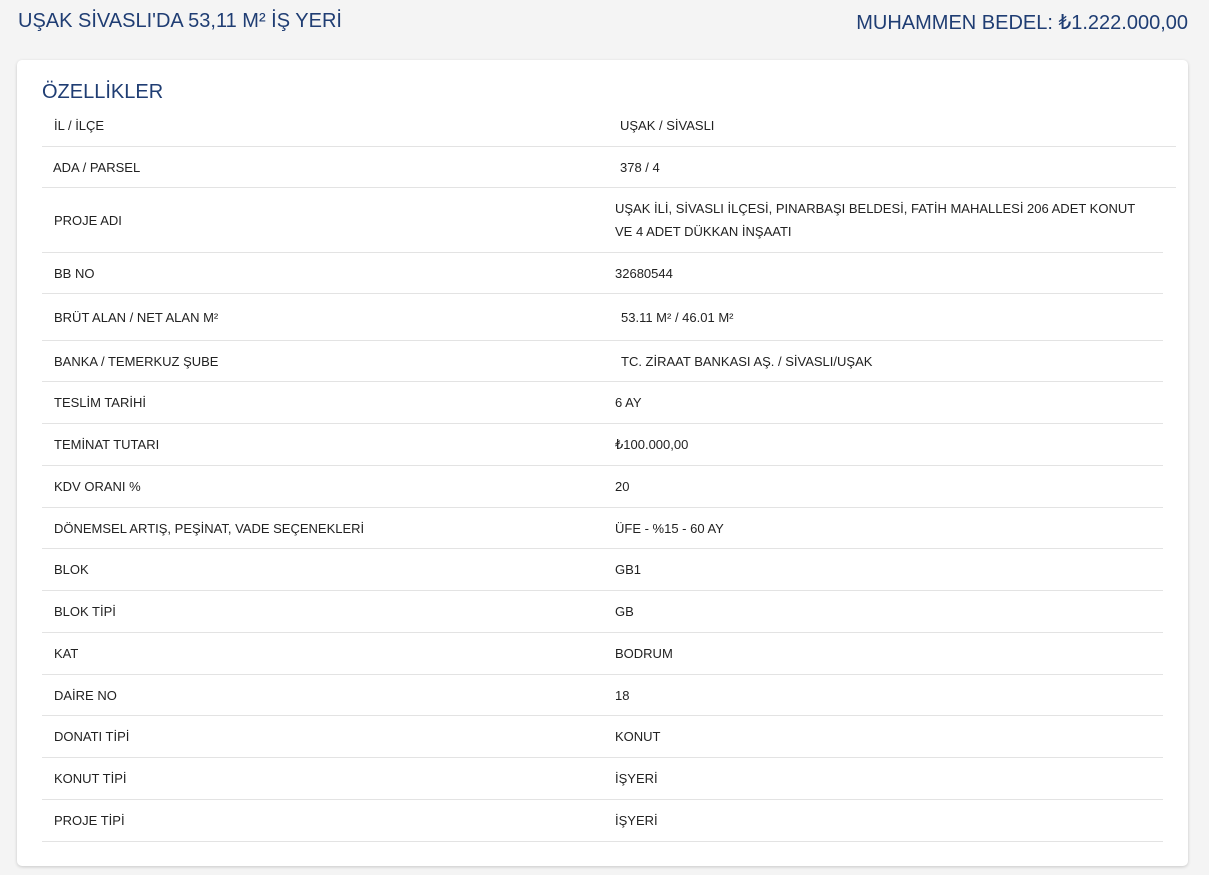 The width and height of the screenshot is (1209, 875). Describe the element at coordinates (644, 653) in the screenshot. I see `row-value: BODRUM` at that location.